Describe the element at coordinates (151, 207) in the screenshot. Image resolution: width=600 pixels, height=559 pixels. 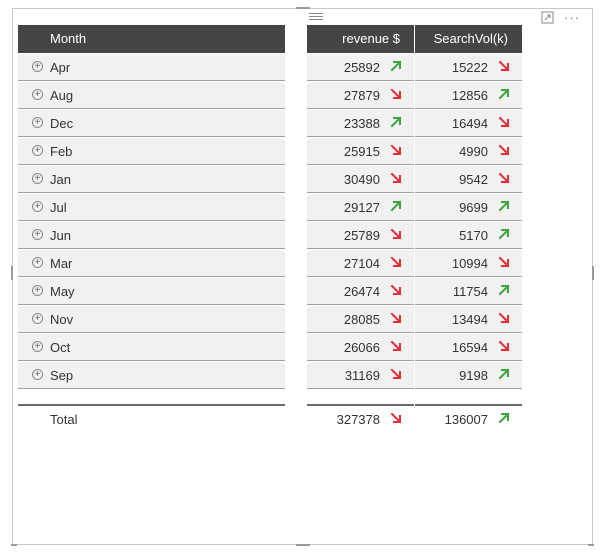
I see `table-row: + Jul` at that location.